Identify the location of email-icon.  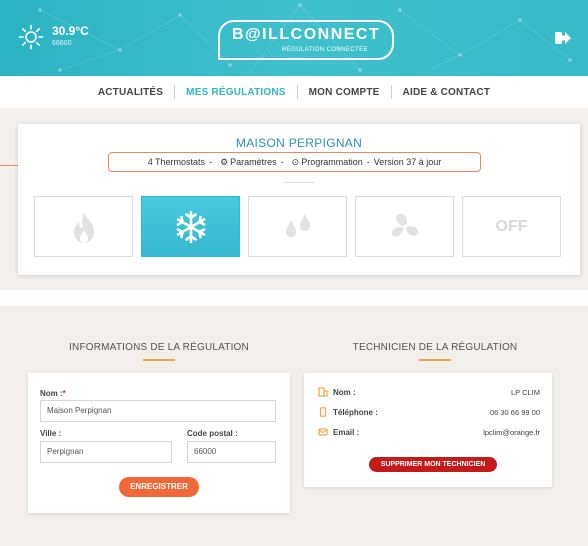
(323, 432).